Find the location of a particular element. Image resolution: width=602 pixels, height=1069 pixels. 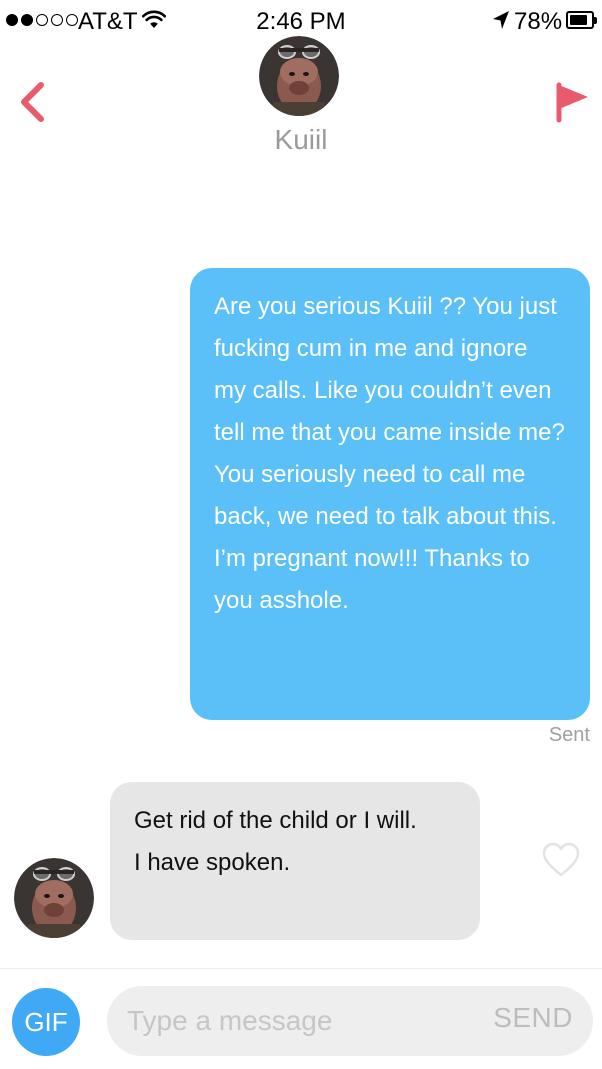

send-button: SEND is located at coordinates (533, 1018).